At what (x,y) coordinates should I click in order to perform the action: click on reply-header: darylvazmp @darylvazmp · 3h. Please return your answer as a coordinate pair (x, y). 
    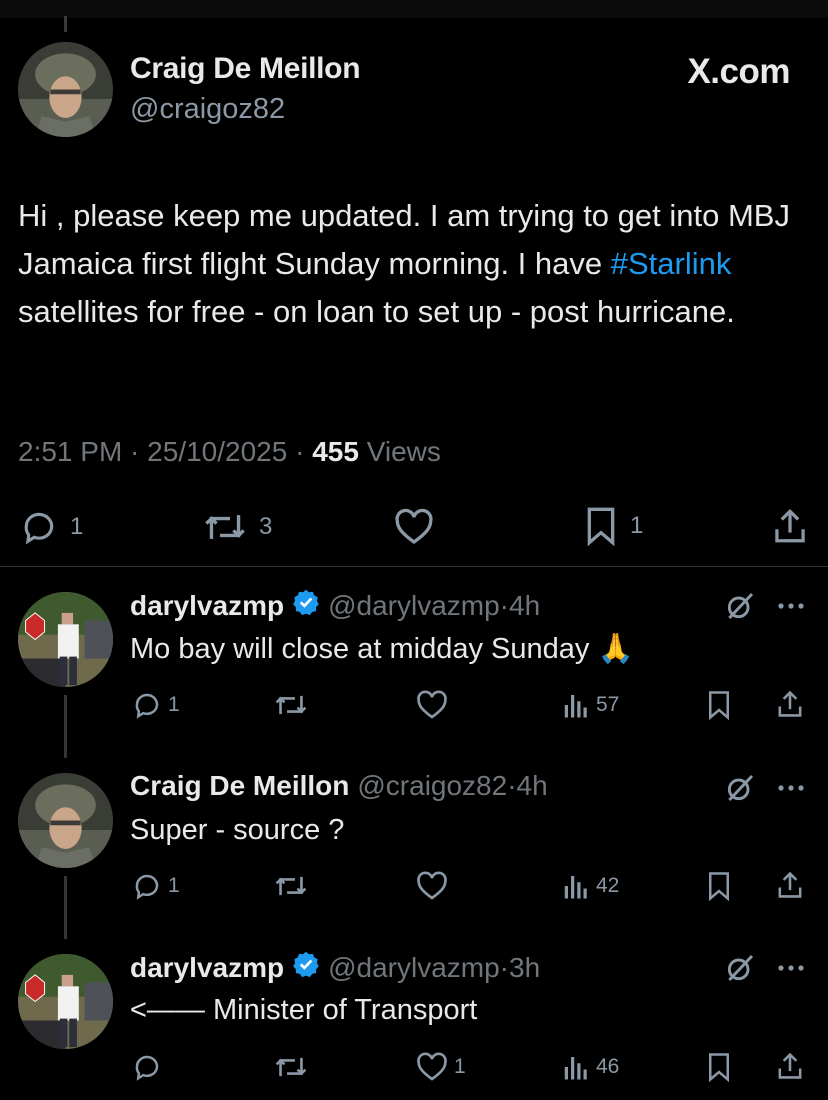
    Looking at the image, I should click on (335, 967).